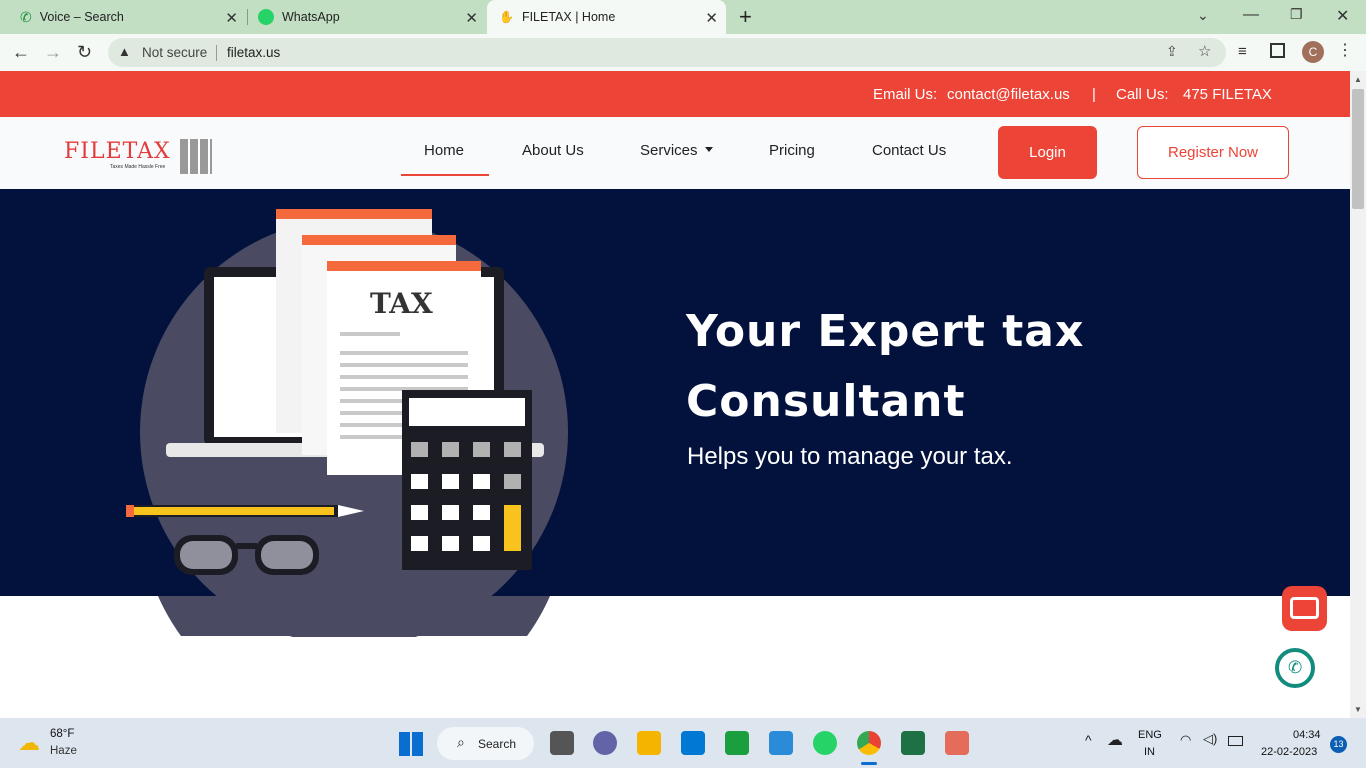 This screenshot has width=1366, height=768. I want to click on clock-time: 04:34, so click(1307, 735).